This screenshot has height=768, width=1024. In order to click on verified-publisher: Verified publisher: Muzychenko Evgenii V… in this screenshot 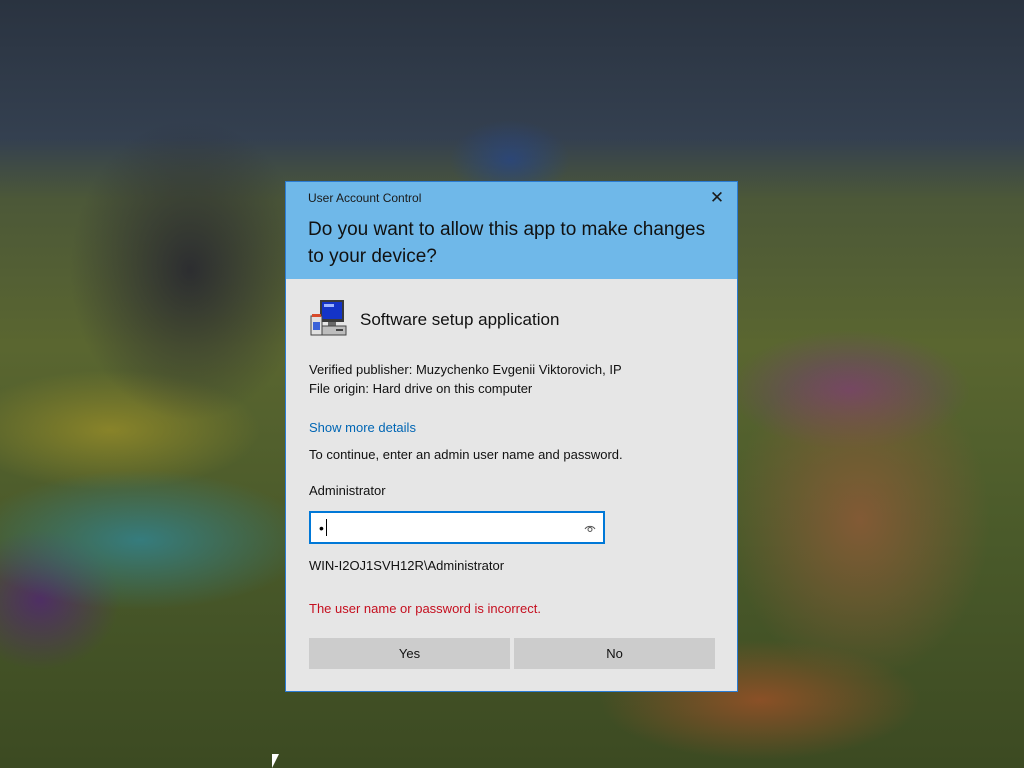, I will do `click(465, 369)`.